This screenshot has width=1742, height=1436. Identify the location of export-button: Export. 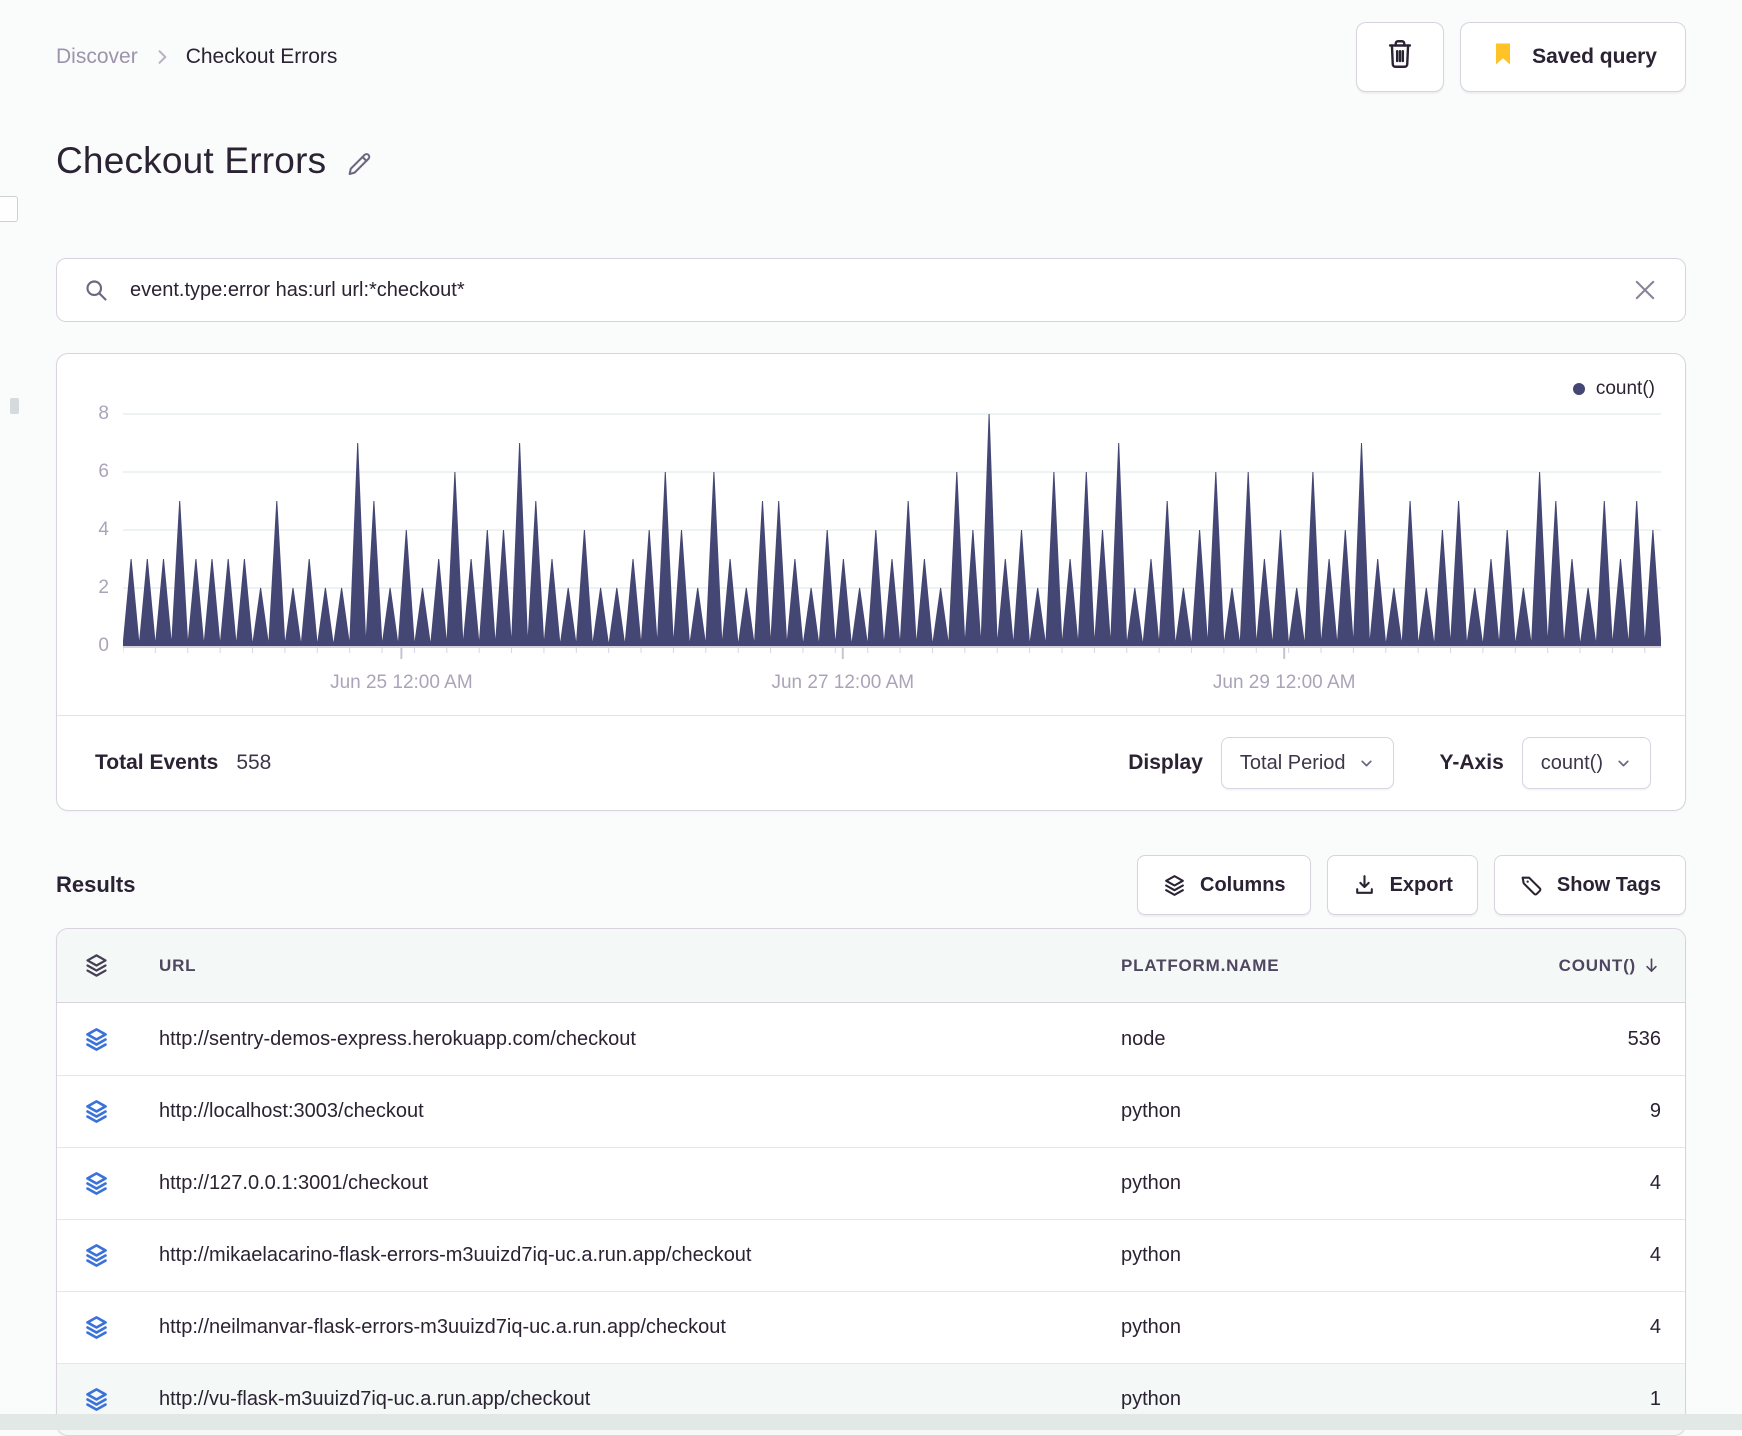
(1402, 885).